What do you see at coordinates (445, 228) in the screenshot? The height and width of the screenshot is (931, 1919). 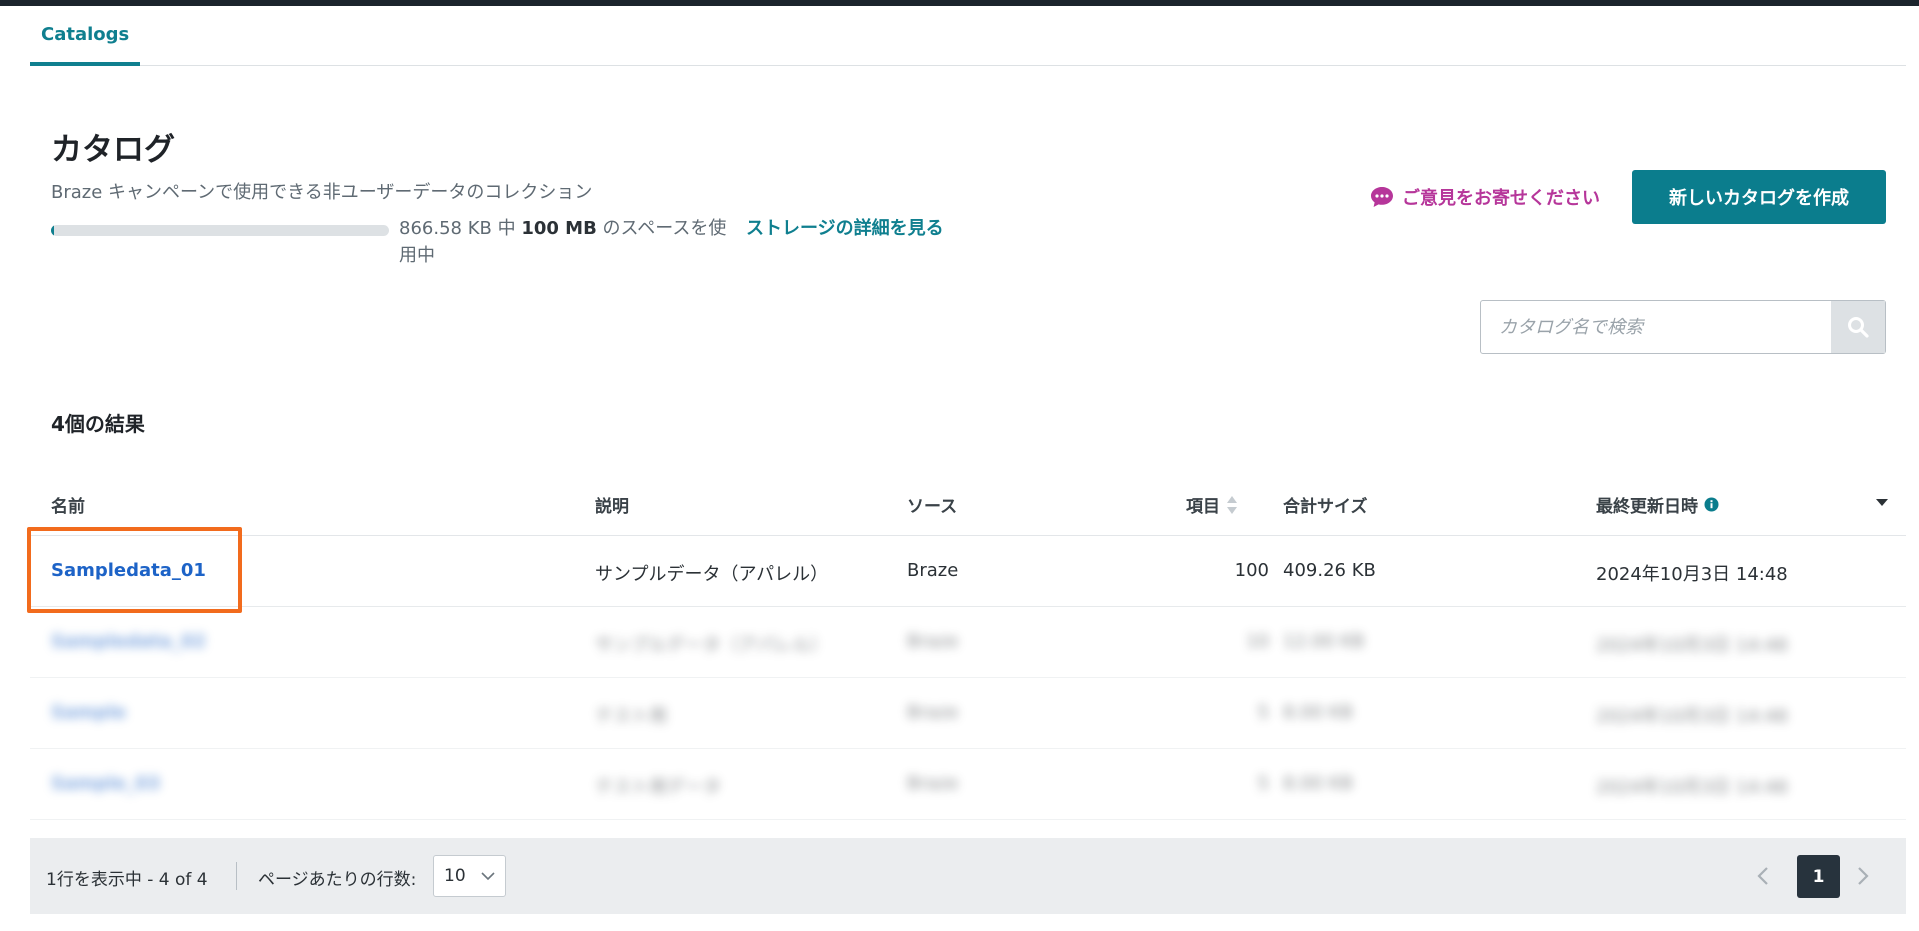 I see `storage-used: 866.58 KB` at bounding box center [445, 228].